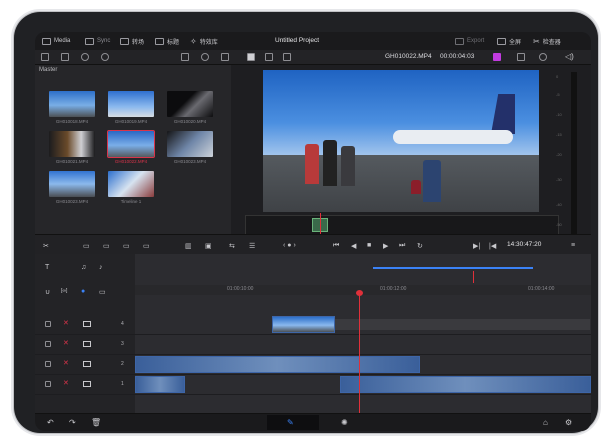 This screenshot has height=441, width=610. I want to click on timeline-viewer-icon, so click(269, 57).